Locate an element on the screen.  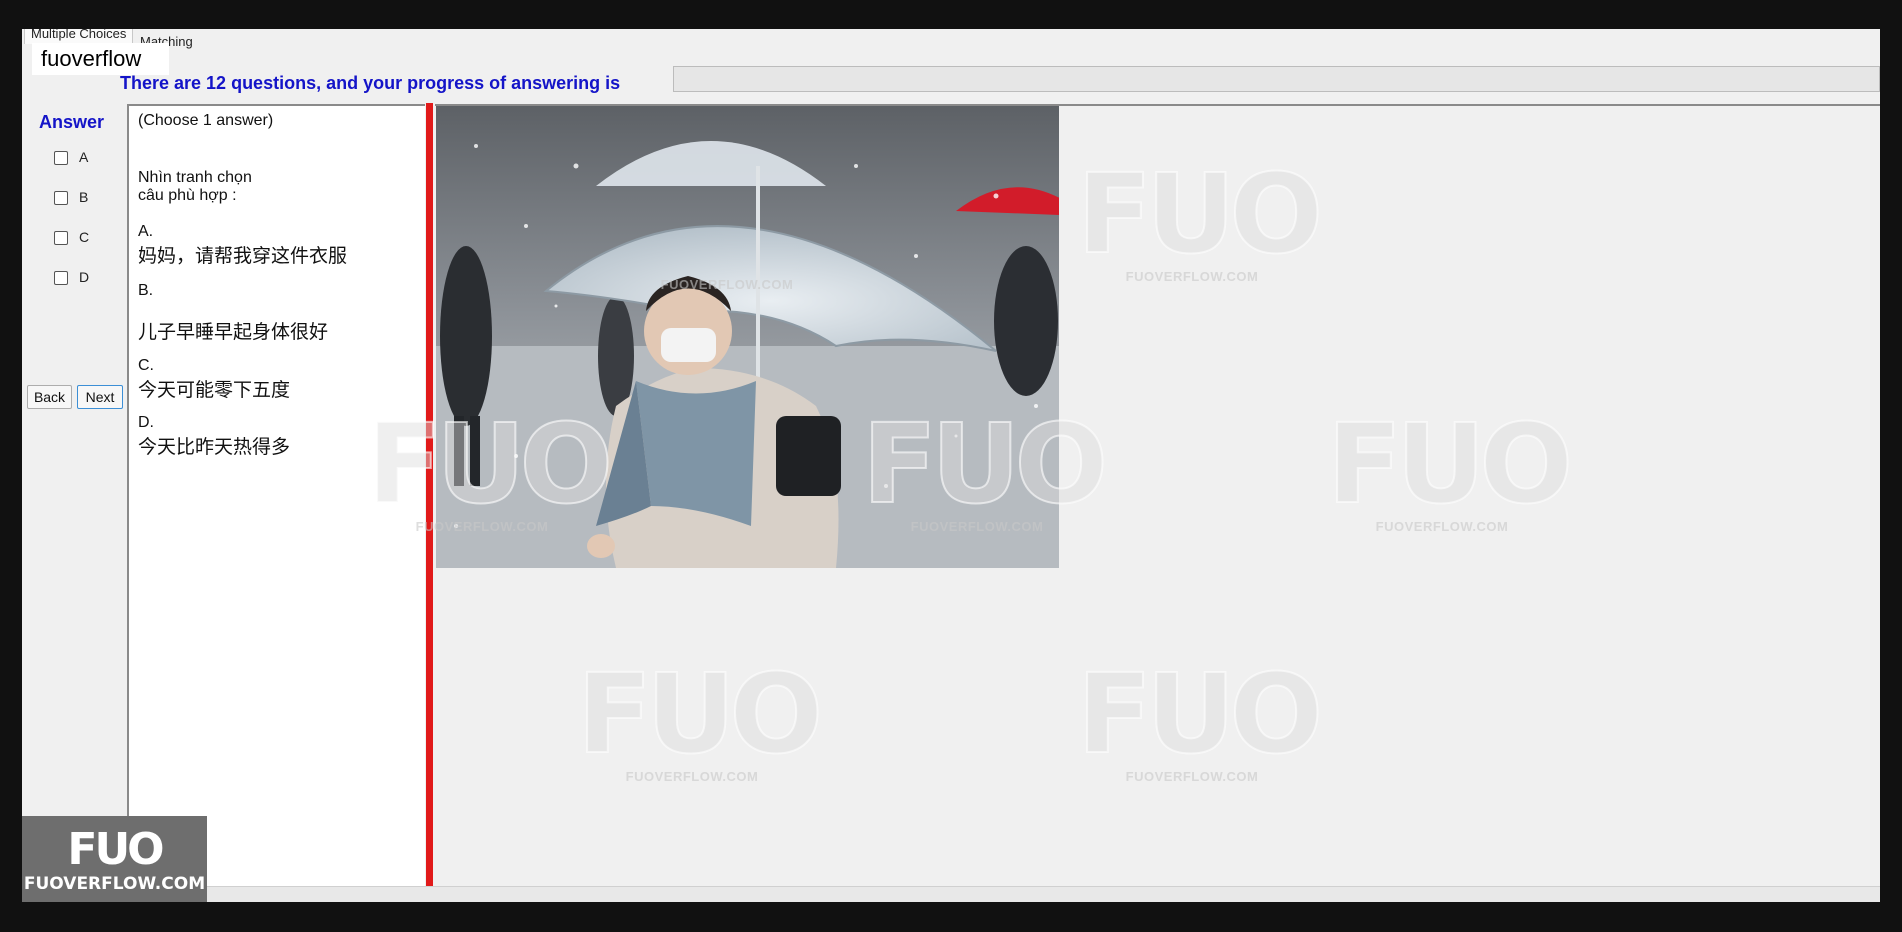
watermark: FUOVERFLOW.COM is located at coordinates (727, 284).